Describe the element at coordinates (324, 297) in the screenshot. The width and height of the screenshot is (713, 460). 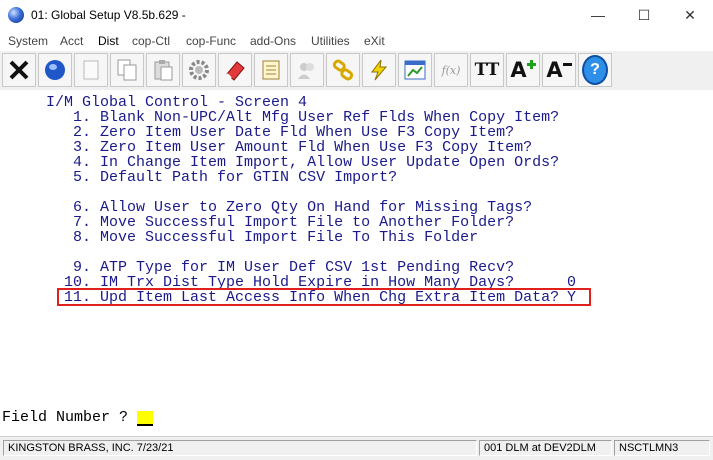
I see `highlight-box` at that location.